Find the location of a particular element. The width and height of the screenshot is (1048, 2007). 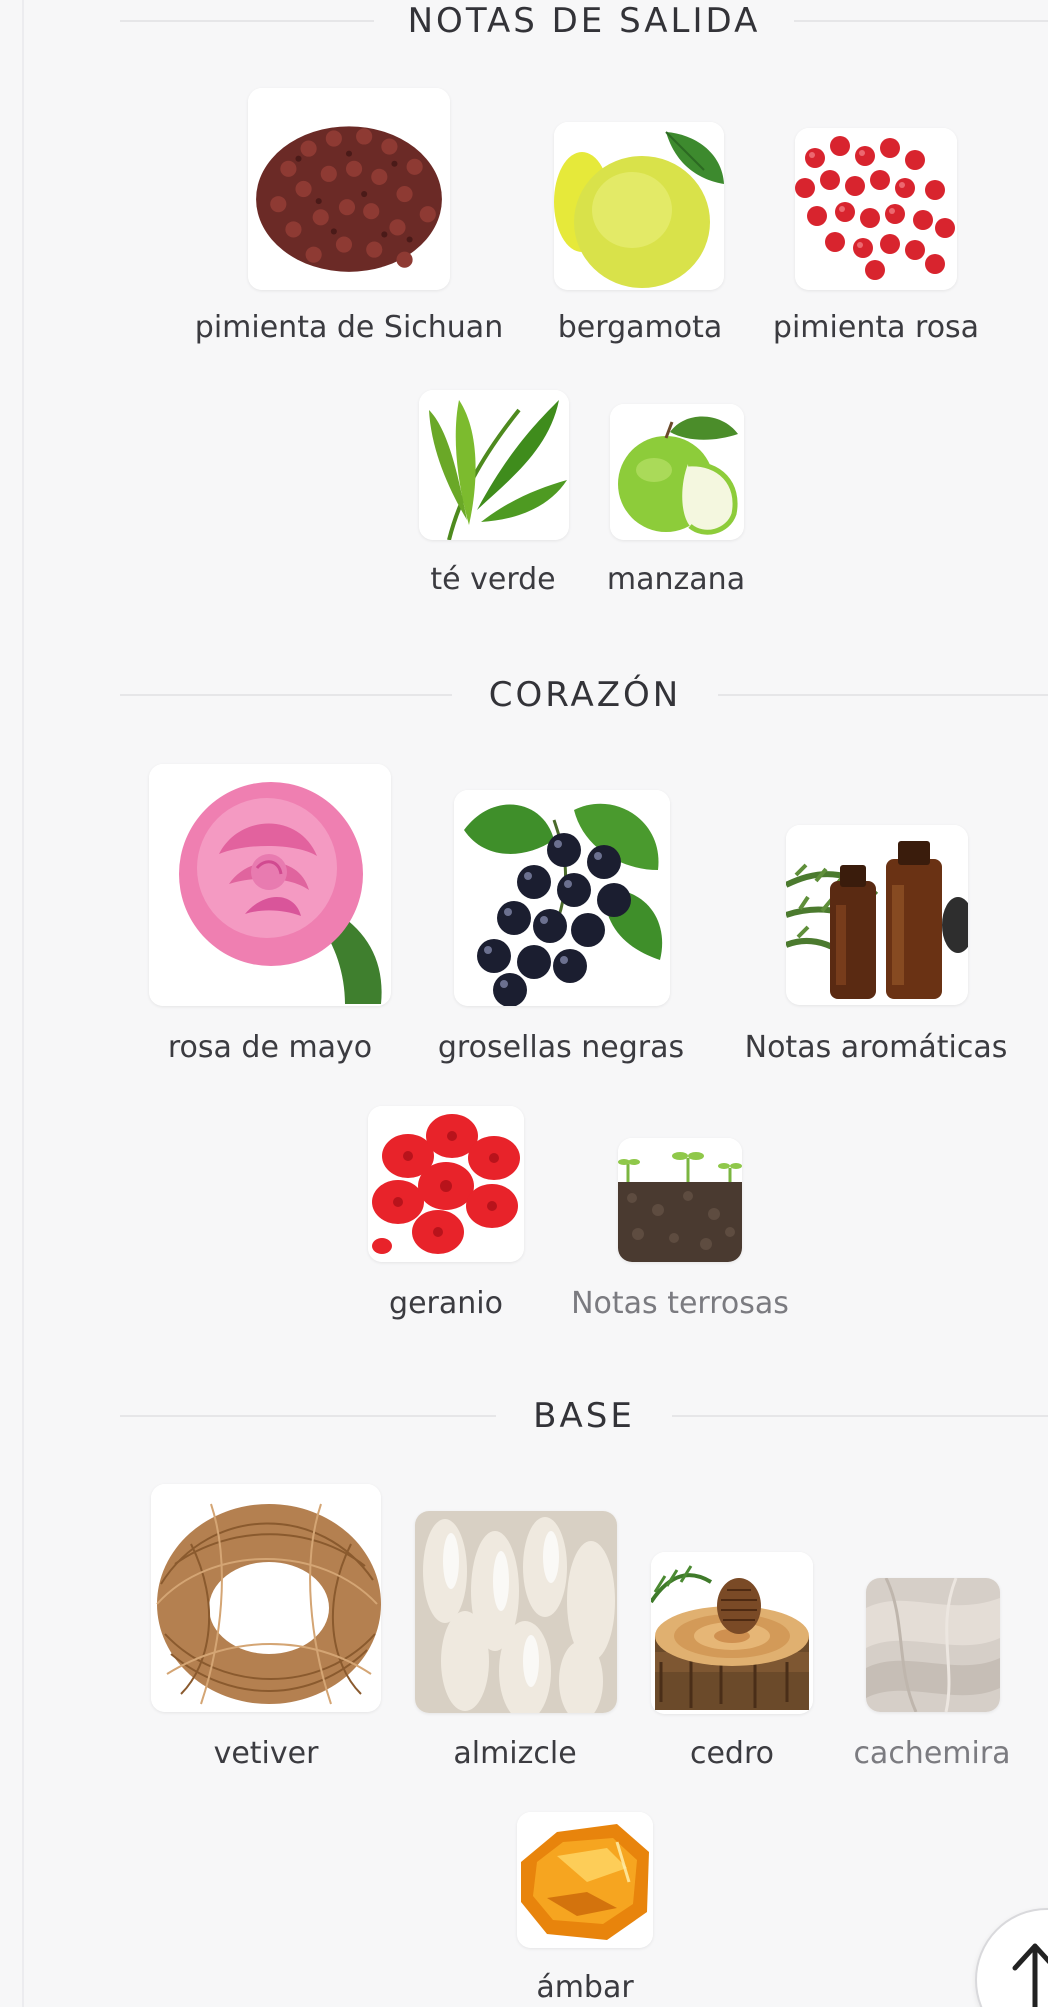

note-earthy is located at coordinates (680, 1200).